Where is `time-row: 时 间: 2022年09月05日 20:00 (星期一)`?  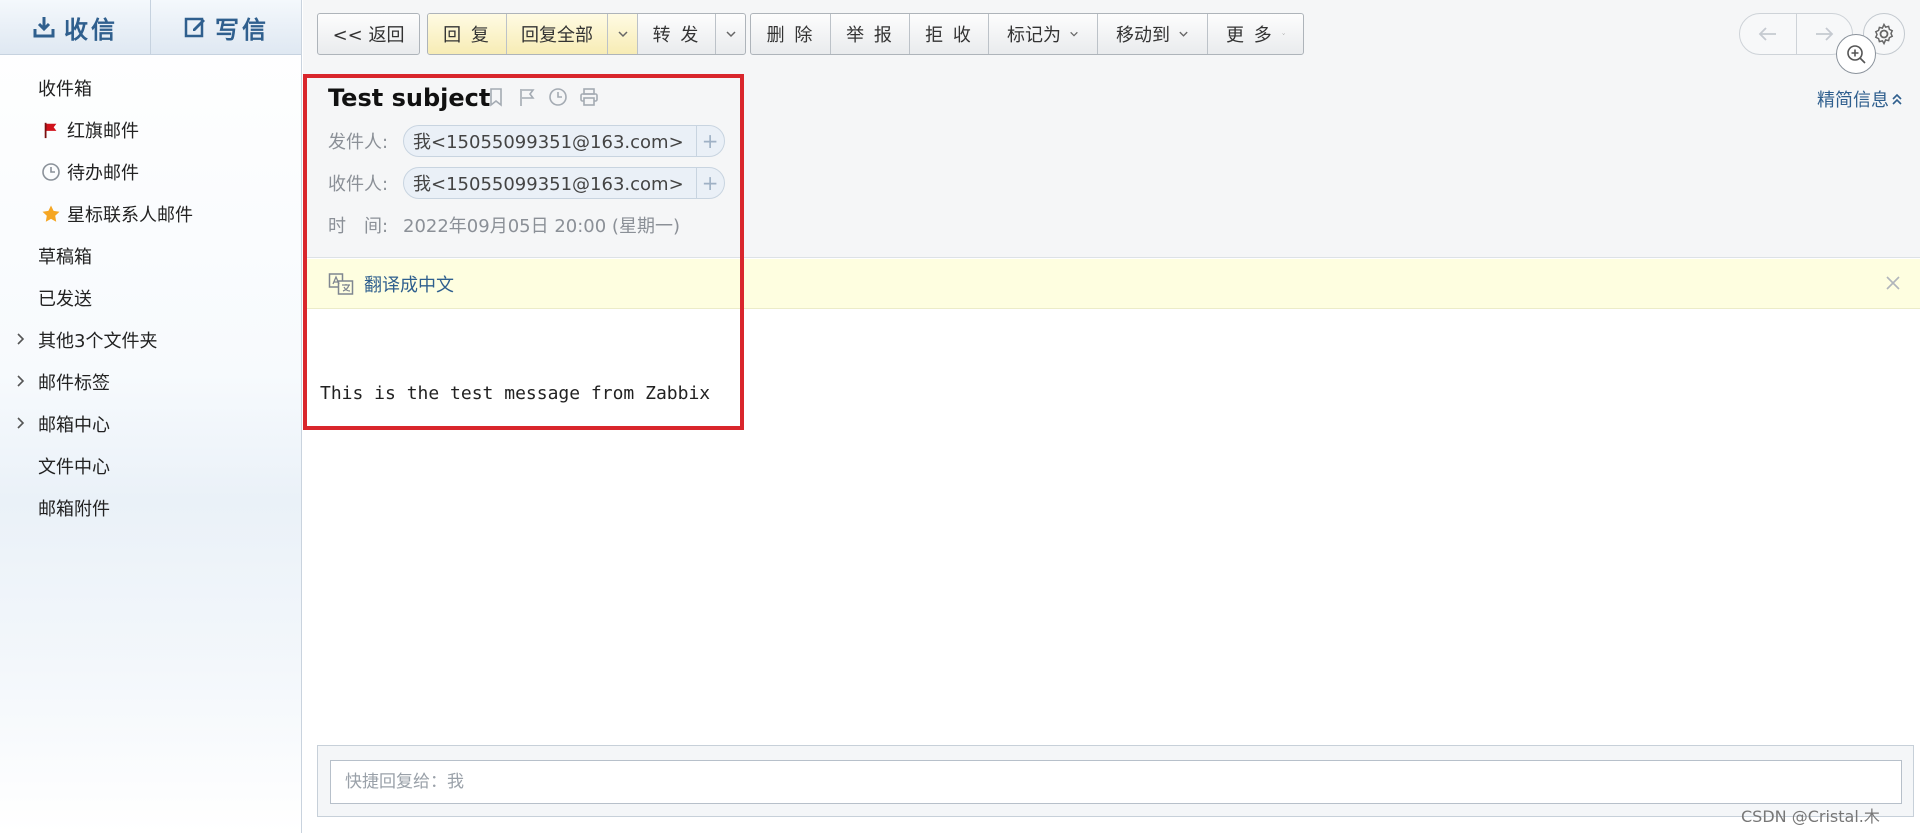
time-row: 时 间: 2022年09月05日 20:00 (星期一) is located at coordinates (504, 225).